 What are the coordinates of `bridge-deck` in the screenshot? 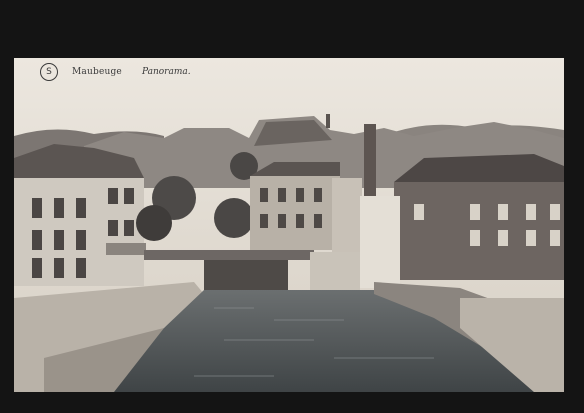 It's located at (229, 255).